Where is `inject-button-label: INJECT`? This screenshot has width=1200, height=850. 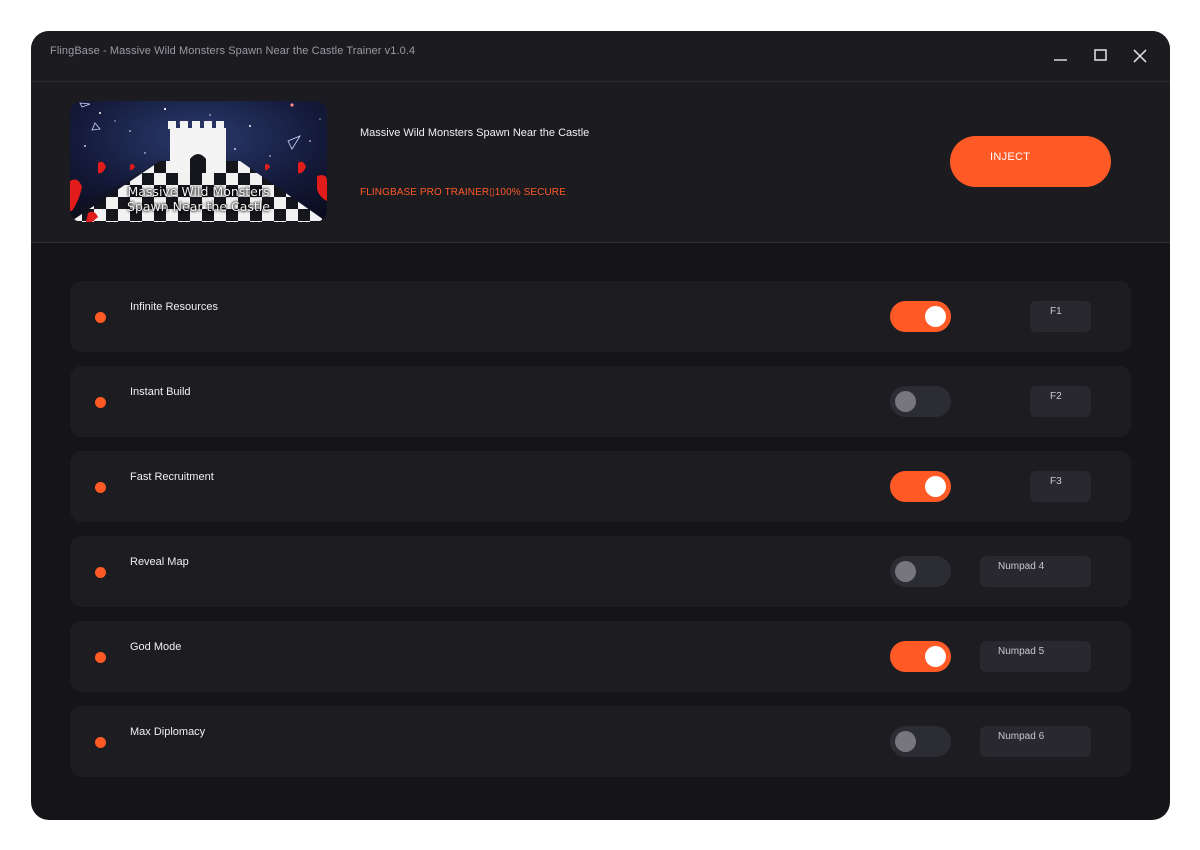
inject-button-label: INJECT is located at coordinates (1010, 157).